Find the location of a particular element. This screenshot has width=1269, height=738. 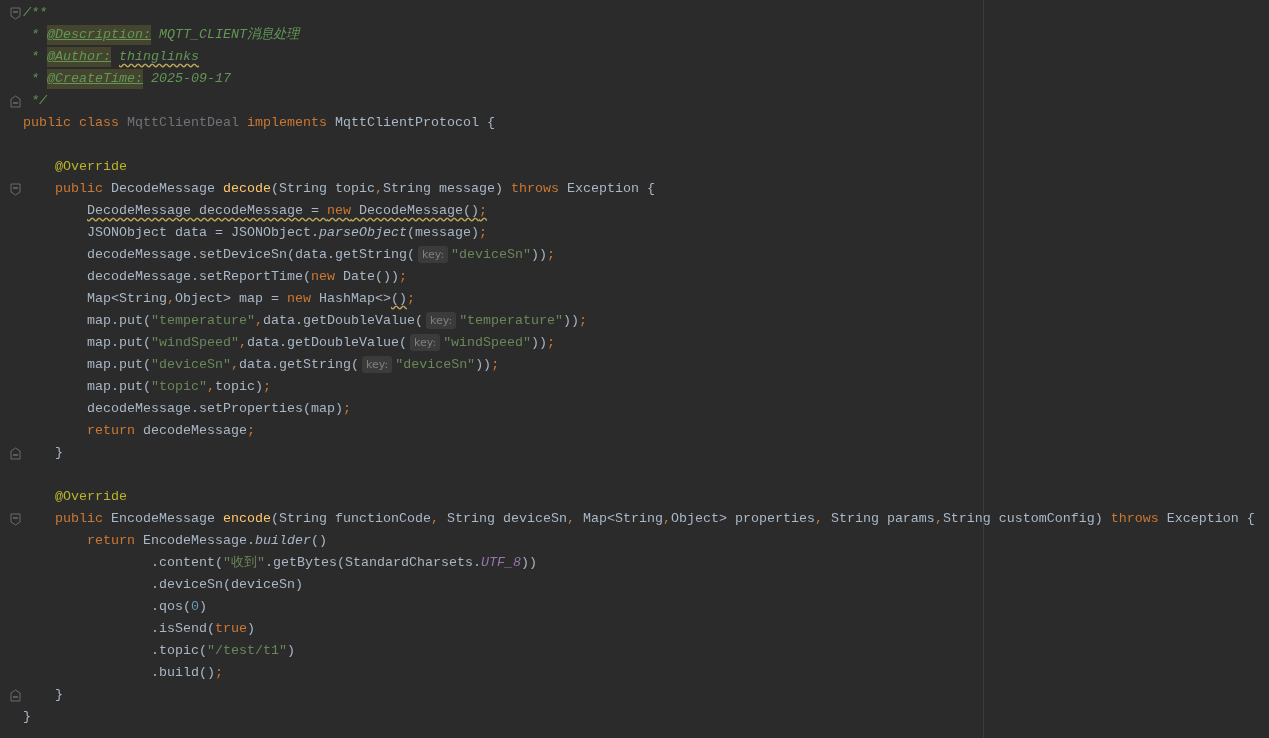

code-text: String params is located at coordinates (882, 519).